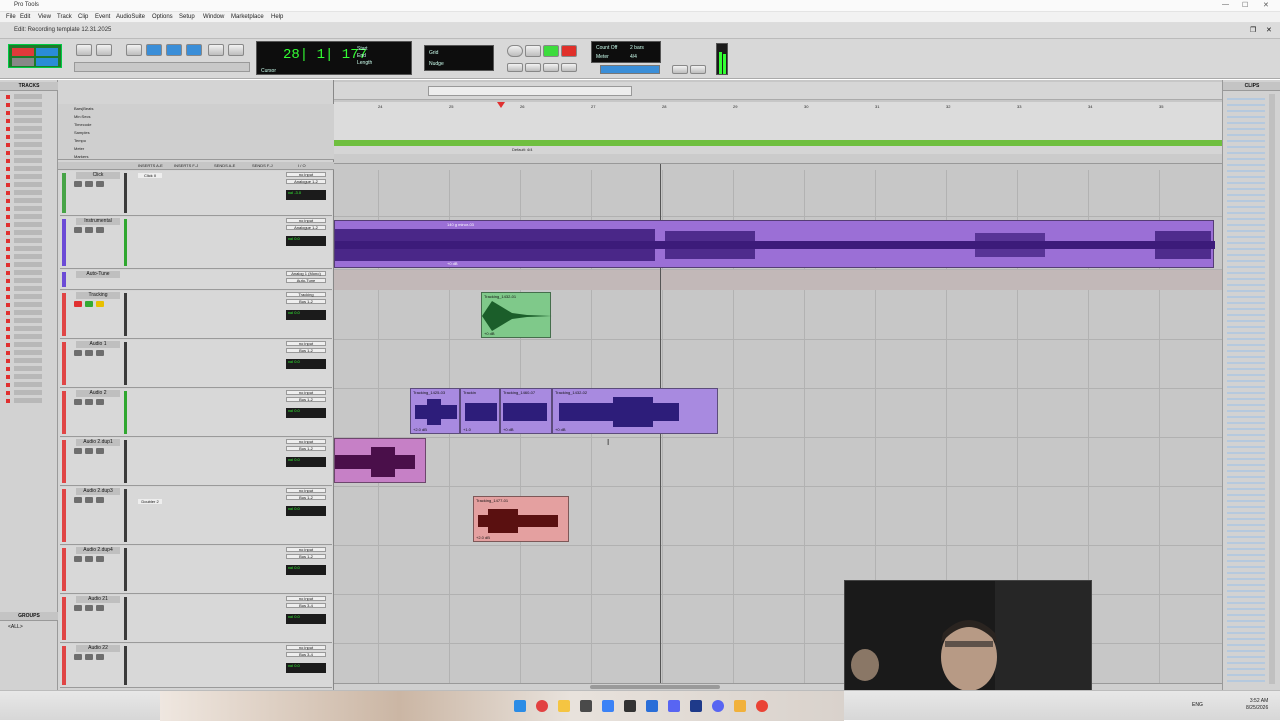 The width and height of the screenshot is (1280, 721). I want to click on menu-view: View, so click(44, 17).